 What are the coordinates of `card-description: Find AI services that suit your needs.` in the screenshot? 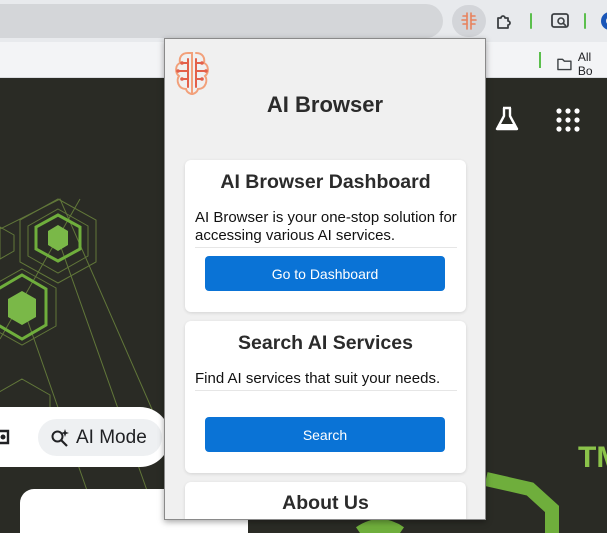 It's located at (326, 380).